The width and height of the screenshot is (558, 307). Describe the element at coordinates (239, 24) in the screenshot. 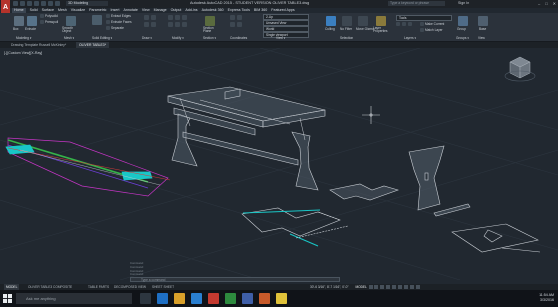

I see `ucs-face-icon` at that location.